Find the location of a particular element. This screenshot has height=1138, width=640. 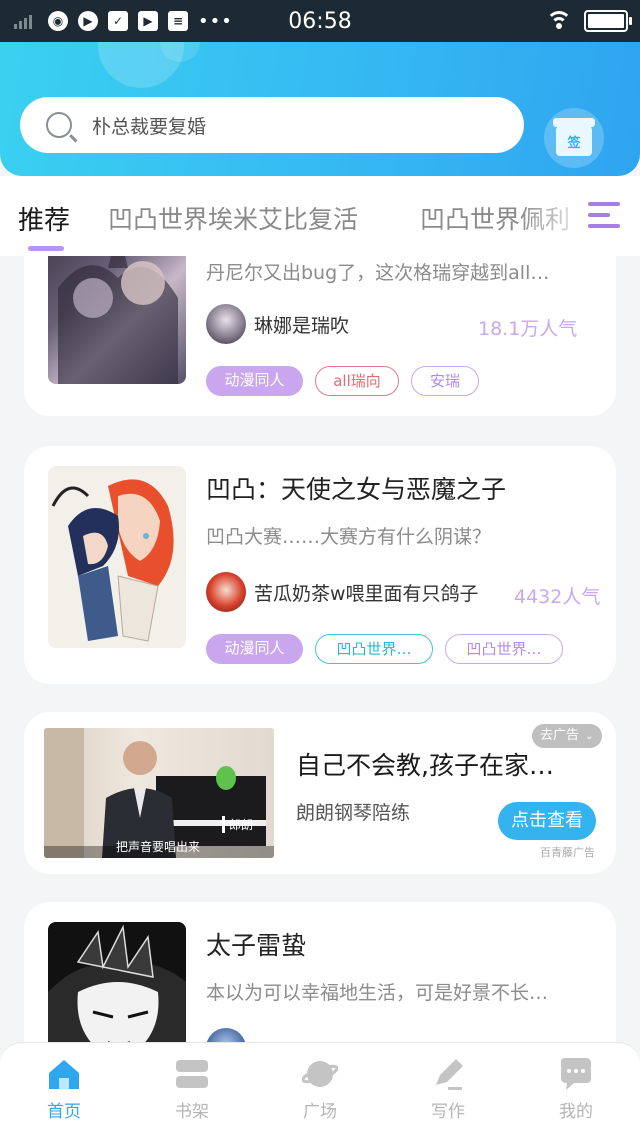

tab-menu-icon is located at coordinates (604, 217).